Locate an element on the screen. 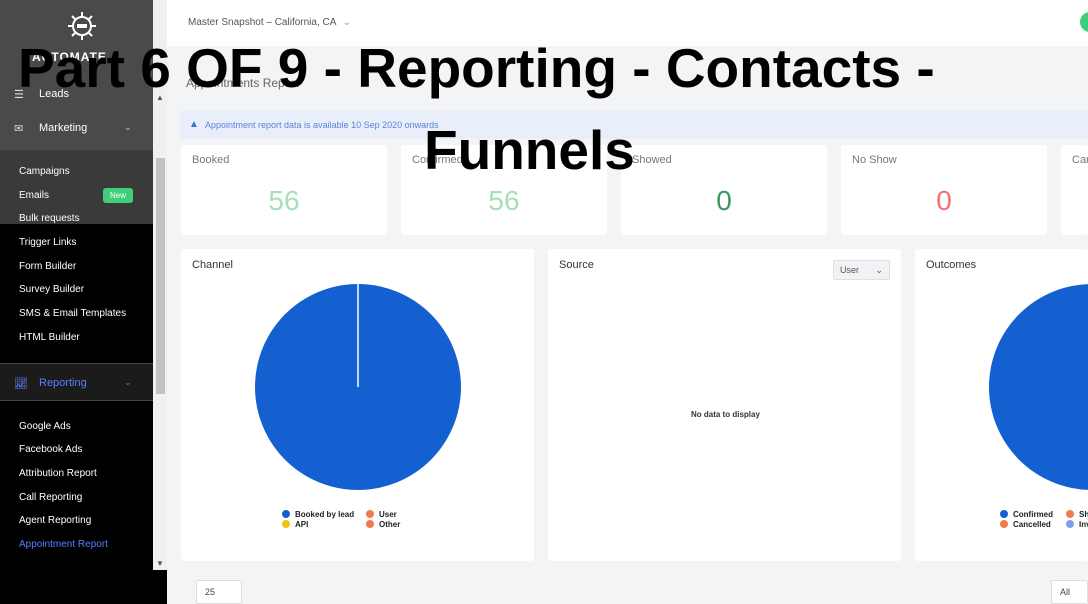 The image size is (1088, 604). legend-label: API is located at coordinates (302, 524).